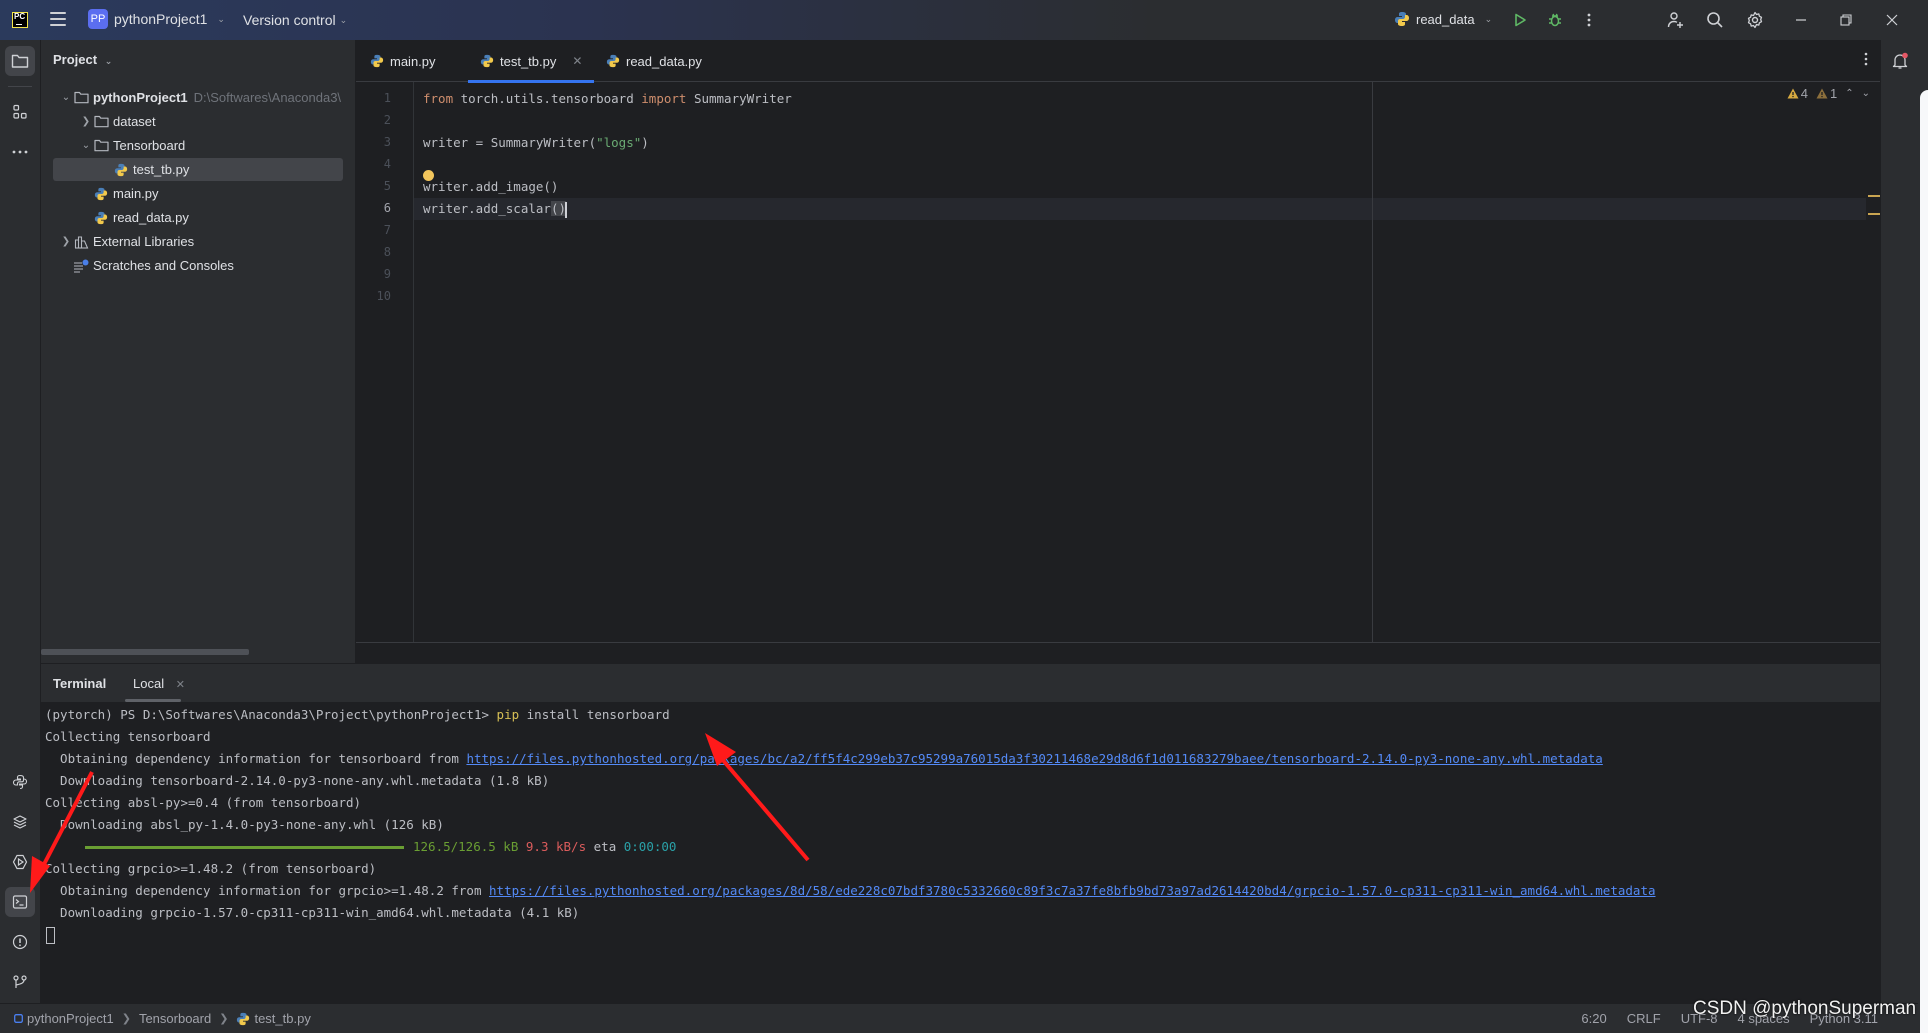 This screenshot has width=1928, height=1033. What do you see at coordinates (175, 1018) in the screenshot?
I see `breadcrumb-folder: Tensorboard` at bounding box center [175, 1018].